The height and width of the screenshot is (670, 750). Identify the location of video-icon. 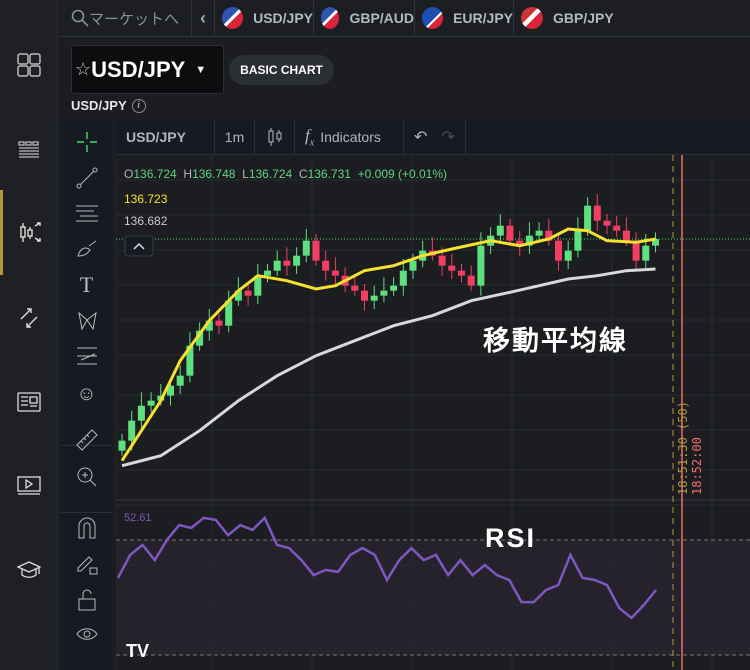
(29, 486).